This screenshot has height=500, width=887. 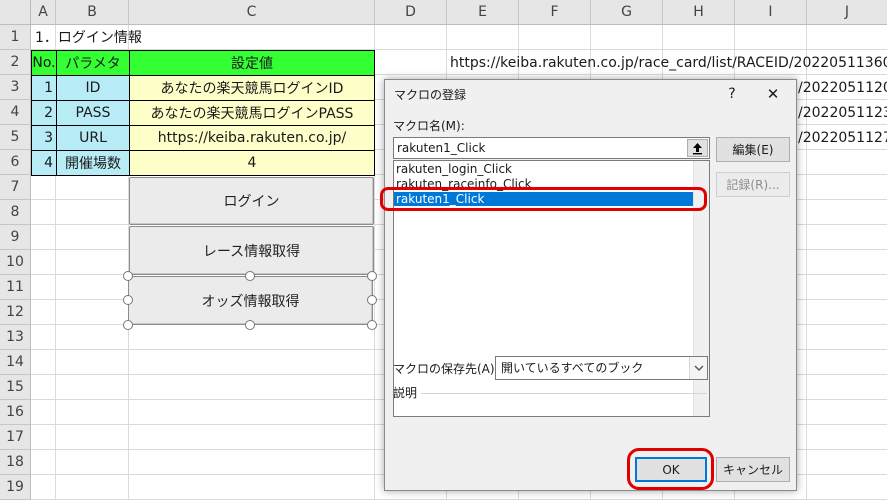 What do you see at coordinates (251, 250) in the screenshot?
I see `race-info-button: レース情報取得` at bounding box center [251, 250].